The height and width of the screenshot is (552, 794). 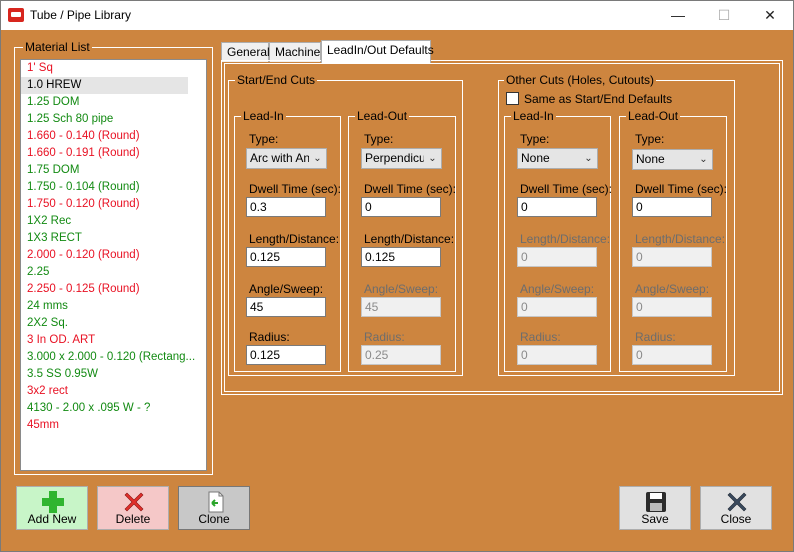 What do you see at coordinates (245, 52) in the screenshot?
I see `tab-general: General` at bounding box center [245, 52].